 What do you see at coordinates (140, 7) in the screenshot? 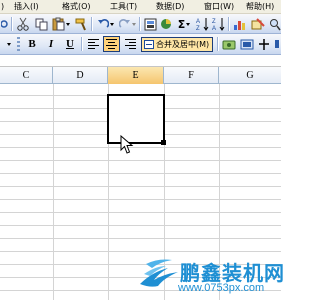
I see `menu-bar: ) 插入(I) 格式(O) 工具(T) 数据(D) 窗口(W) 帮助(H)` at bounding box center [140, 7].